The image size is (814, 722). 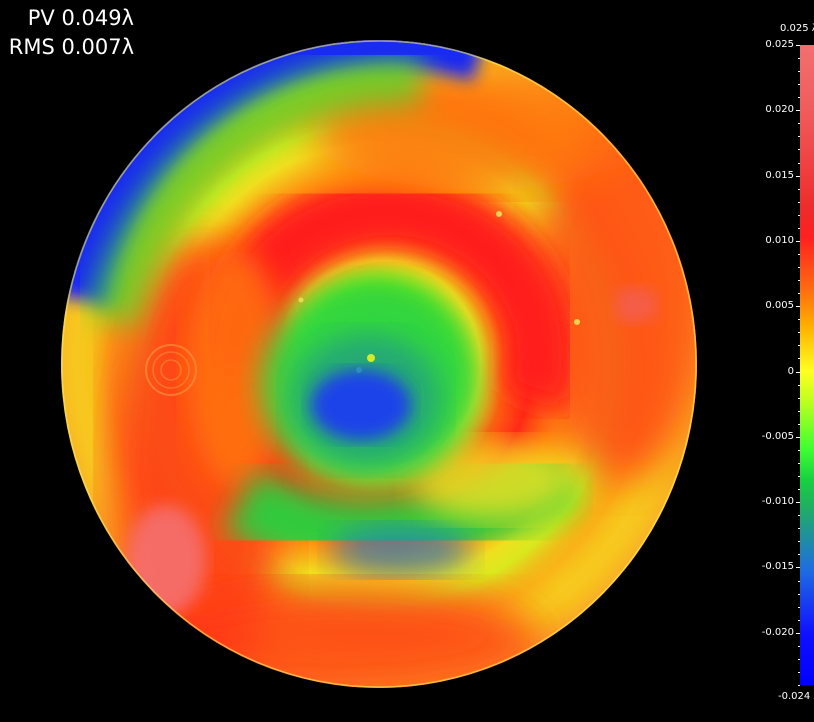 What do you see at coordinates (779, 306) in the screenshot?
I see `colorbar-tick-label: 0.005` at bounding box center [779, 306].